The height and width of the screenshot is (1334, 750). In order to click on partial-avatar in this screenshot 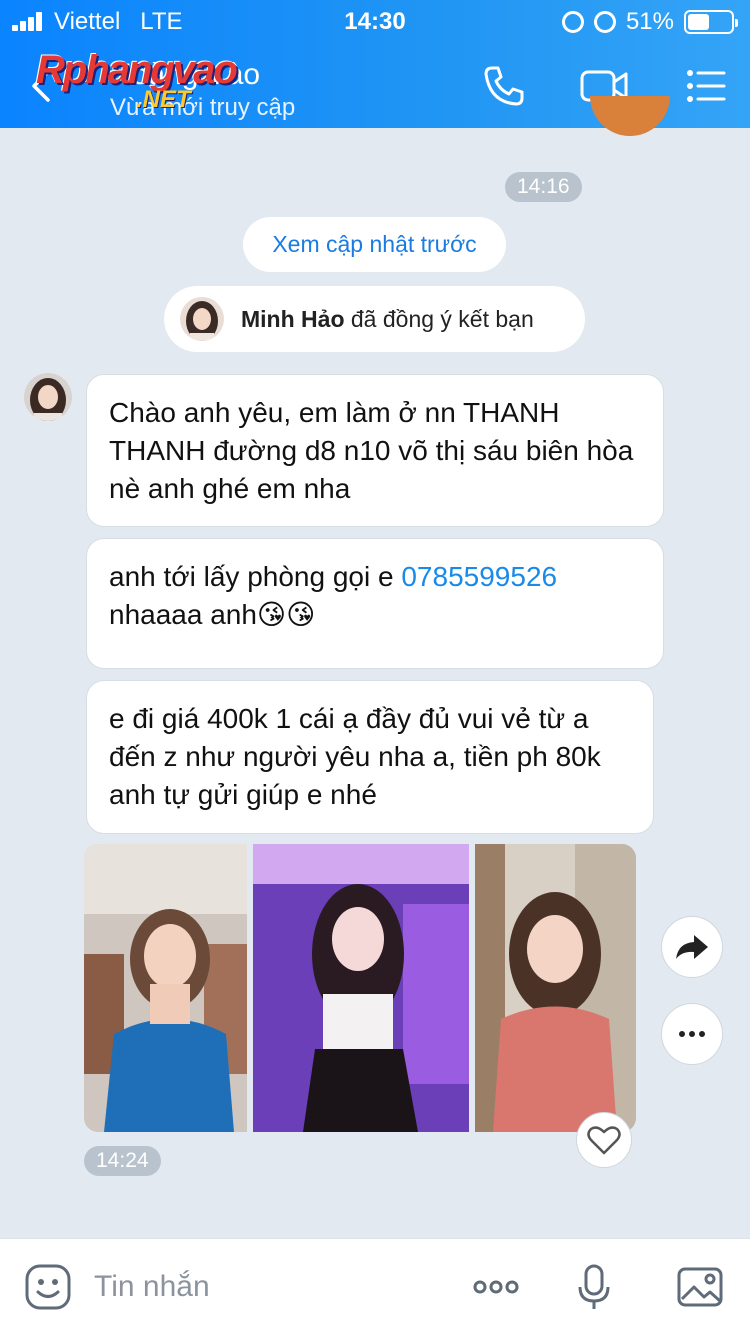, I will do `click(630, 116)`.